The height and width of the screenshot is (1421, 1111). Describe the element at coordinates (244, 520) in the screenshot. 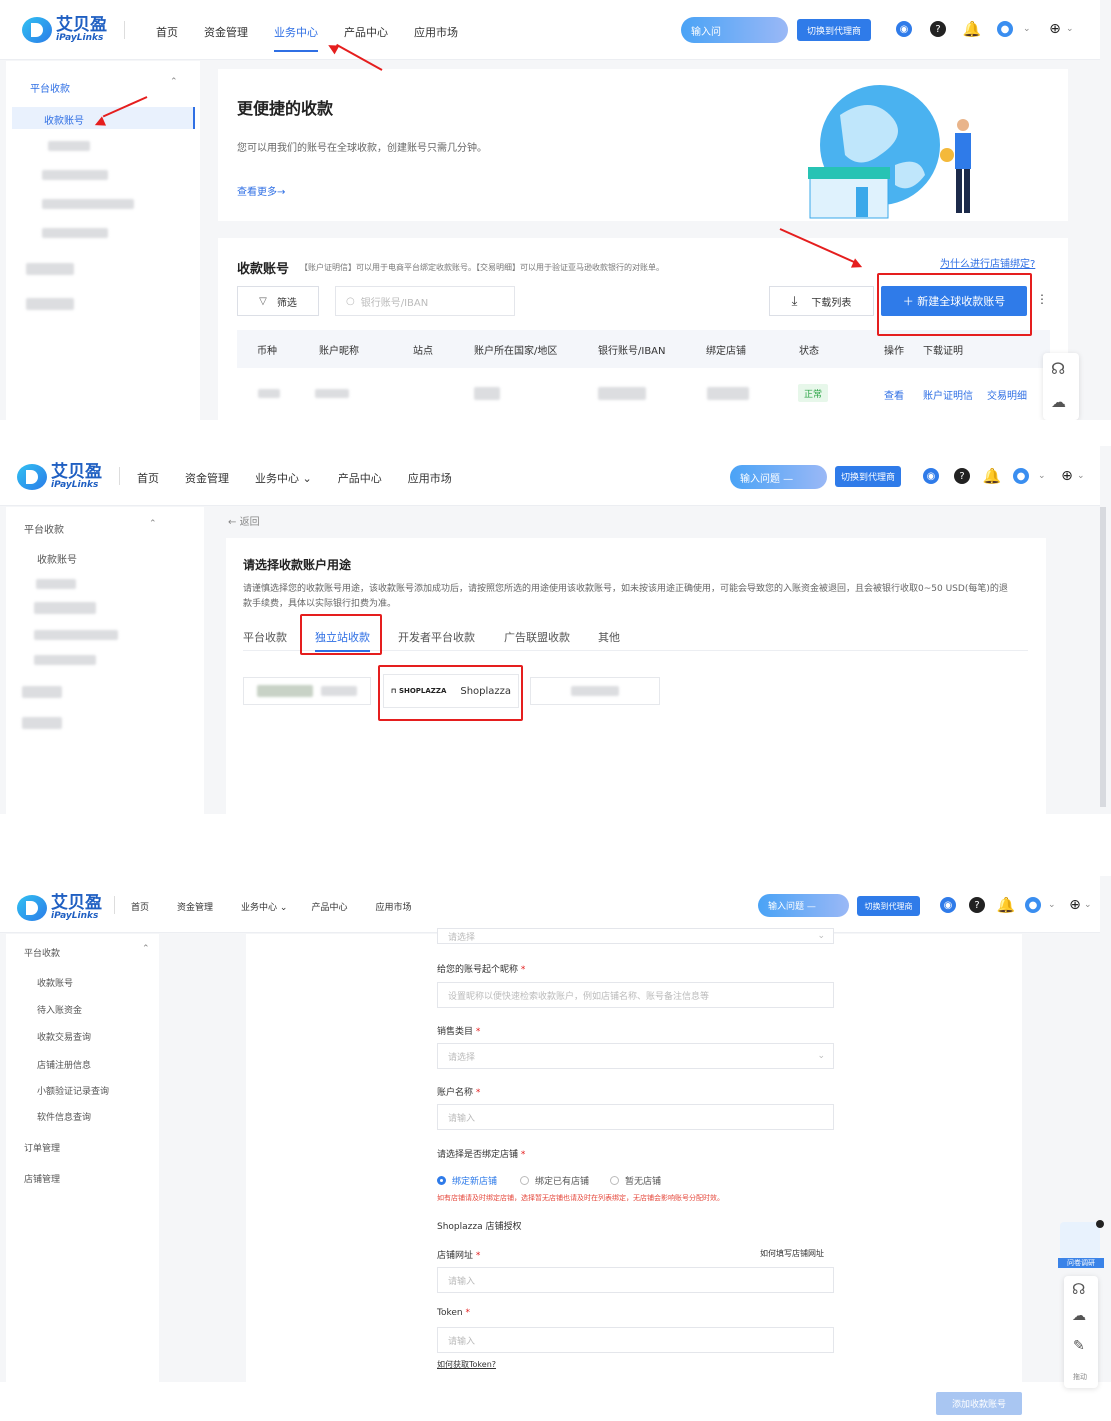

I see `back-link: ← 返回` at that location.